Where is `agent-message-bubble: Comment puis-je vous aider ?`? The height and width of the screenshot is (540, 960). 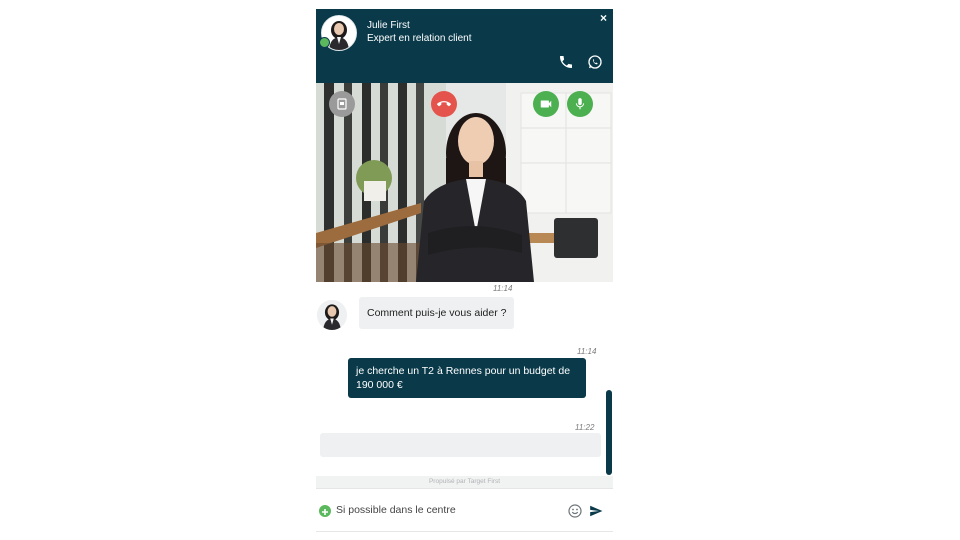
agent-message-bubble: Comment puis-je vous aider ? is located at coordinates (437, 313).